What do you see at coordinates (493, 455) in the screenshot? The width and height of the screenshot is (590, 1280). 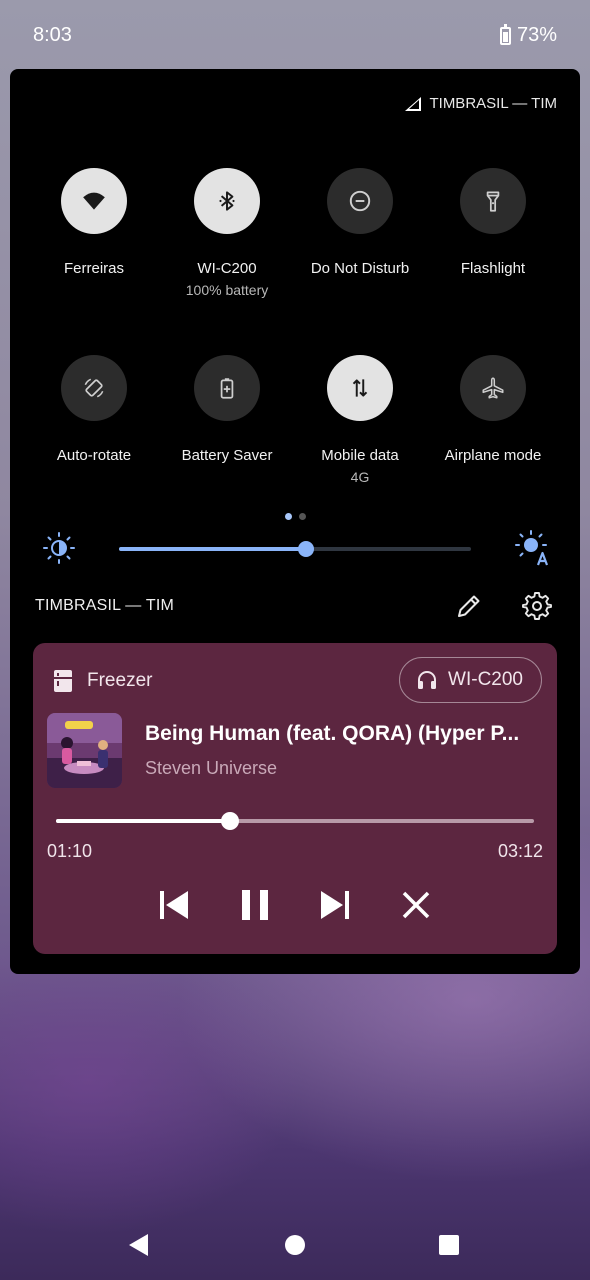 I see `tile-airplane-label: Airplane mode` at bounding box center [493, 455].